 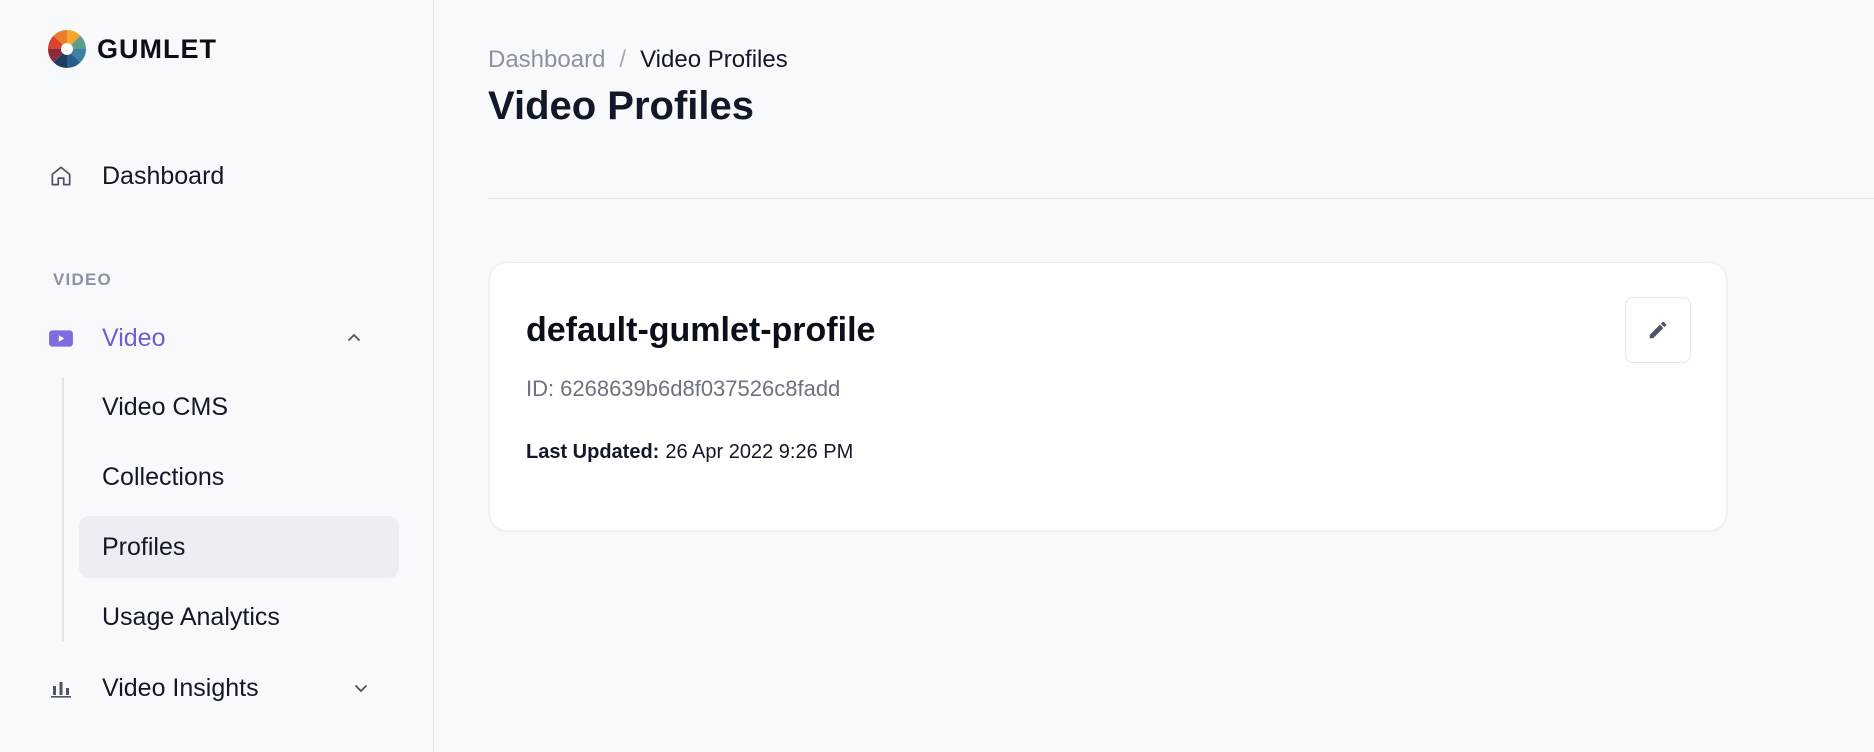 What do you see at coordinates (82, 279) in the screenshot?
I see `section-title-video: VIDEO` at bounding box center [82, 279].